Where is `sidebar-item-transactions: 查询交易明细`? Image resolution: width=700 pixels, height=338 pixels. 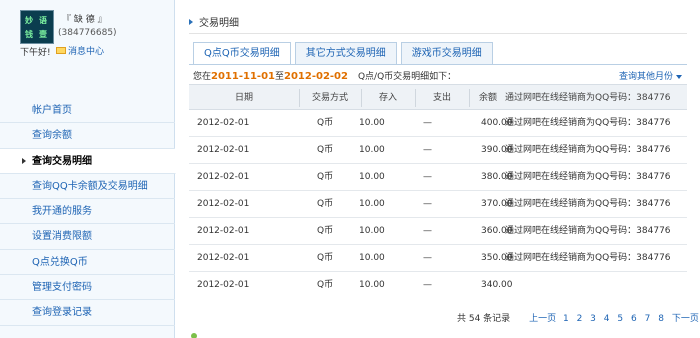 sidebar-item-transactions: 查询交易明细 is located at coordinates (88, 161).